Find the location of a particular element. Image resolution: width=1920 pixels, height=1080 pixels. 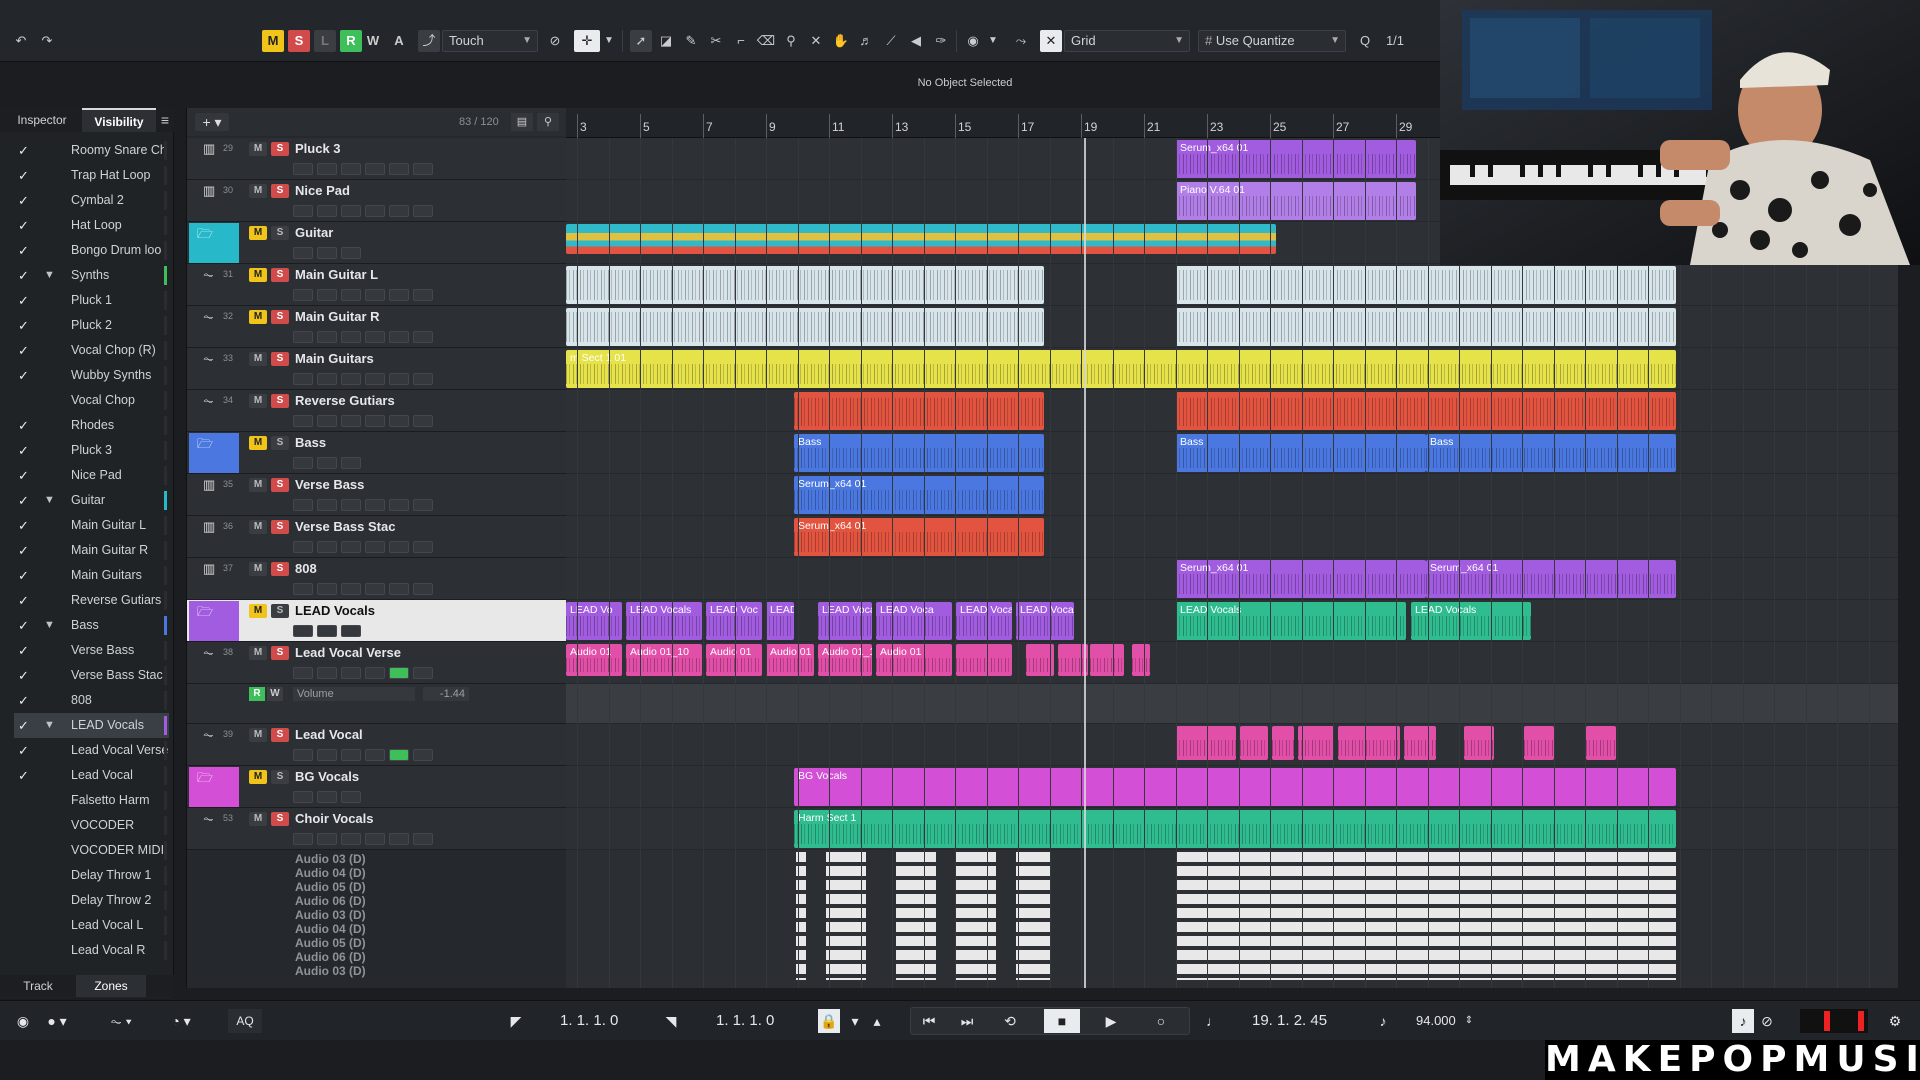

track-verse-bass: ▥ 35 M S Verse Bass is located at coordinates (377, 495).